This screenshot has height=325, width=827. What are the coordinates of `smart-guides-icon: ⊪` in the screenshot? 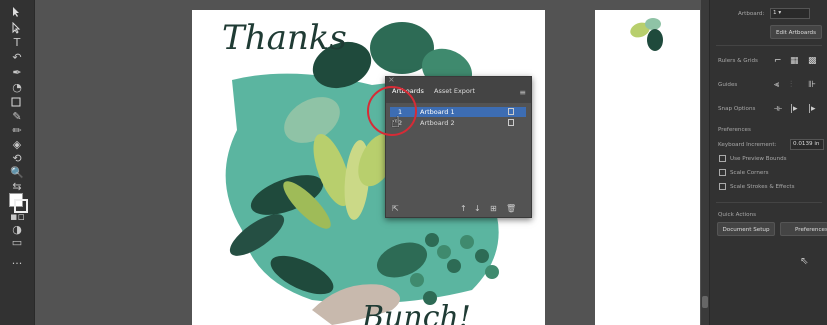 It's located at (812, 85).